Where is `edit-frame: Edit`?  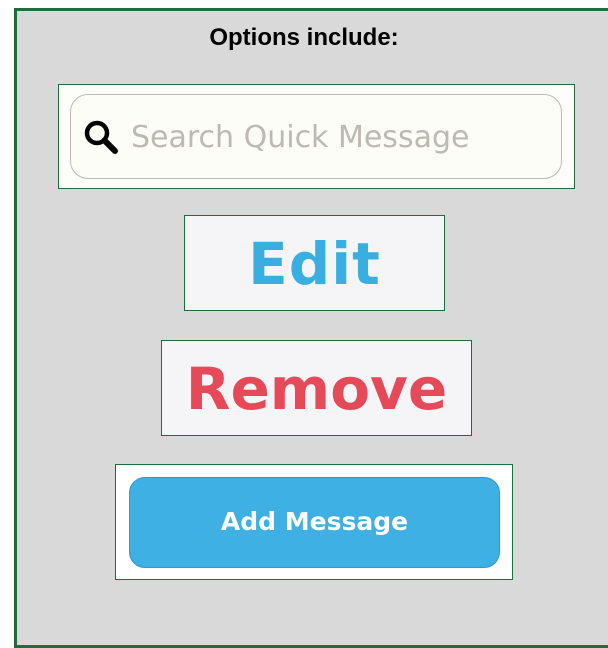
edit-frame: Edit is located at coordinates (314, 263).